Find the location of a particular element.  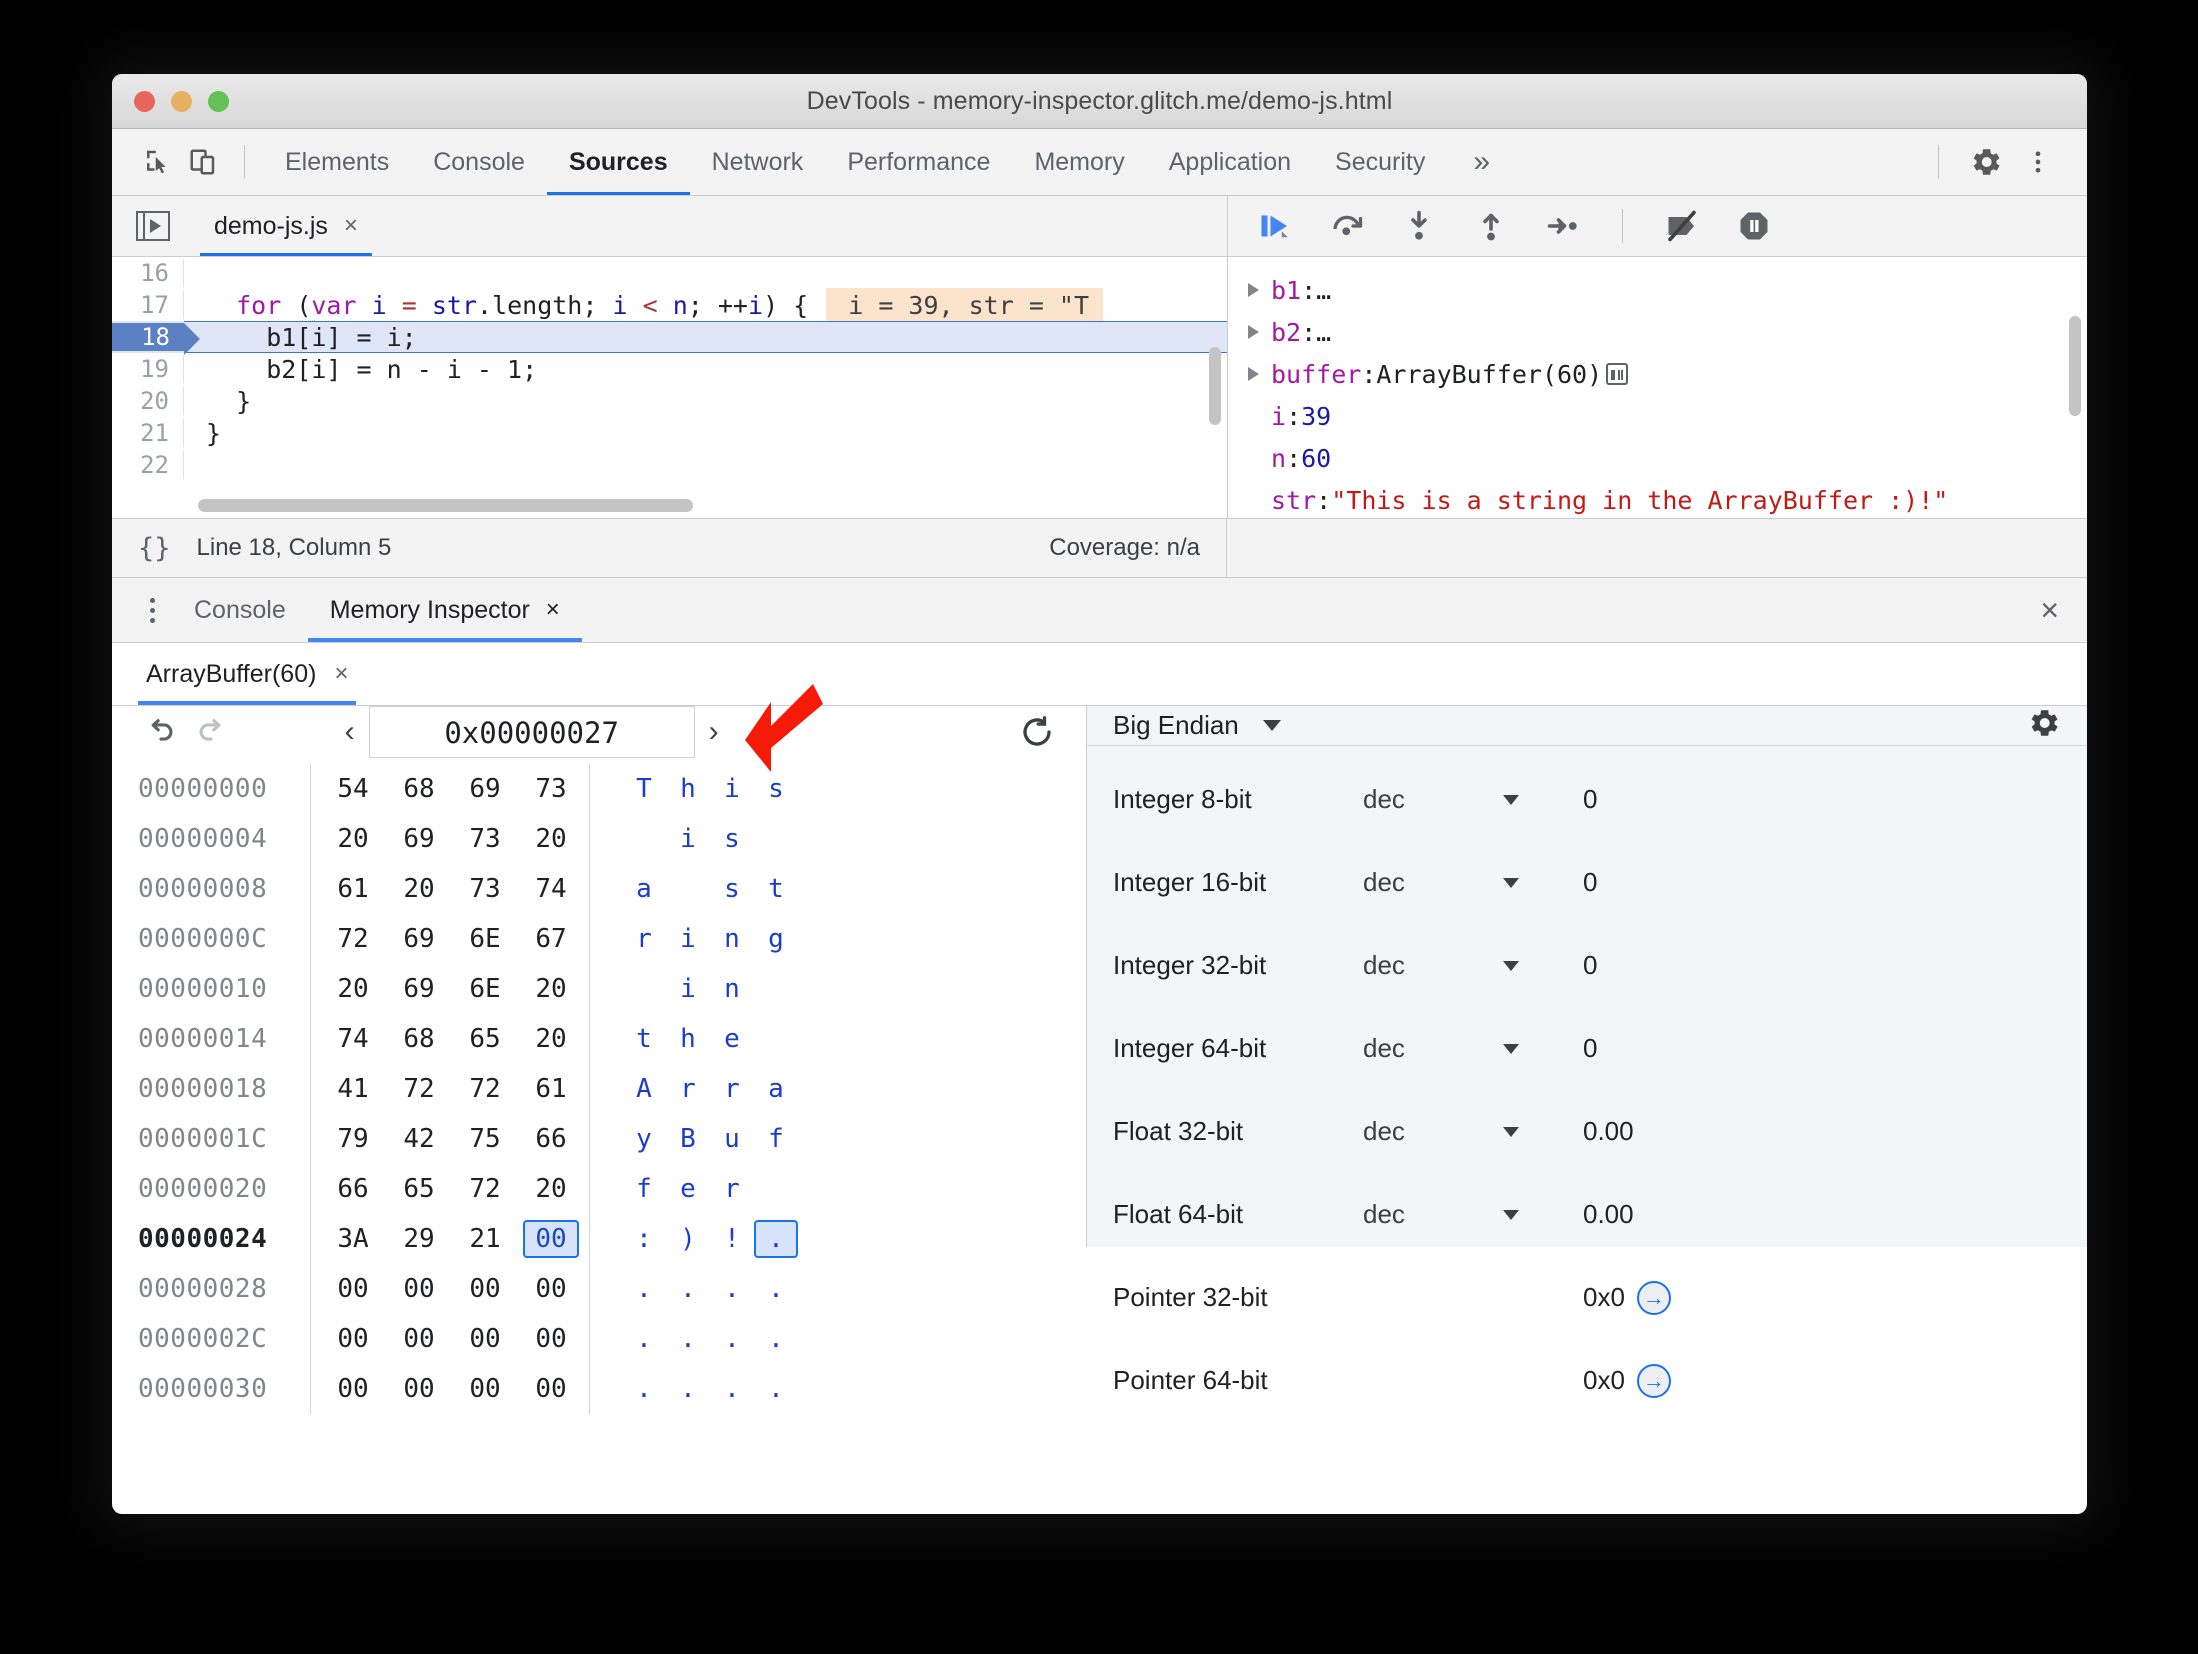

ascii-char-cell: t is located at coordinates (776, 889).